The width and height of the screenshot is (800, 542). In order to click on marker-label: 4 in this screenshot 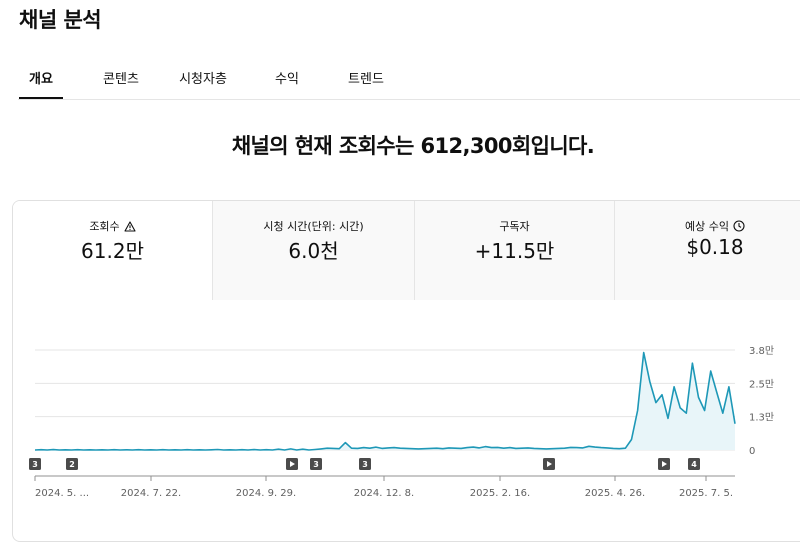, I will do `click(694, 464)`.